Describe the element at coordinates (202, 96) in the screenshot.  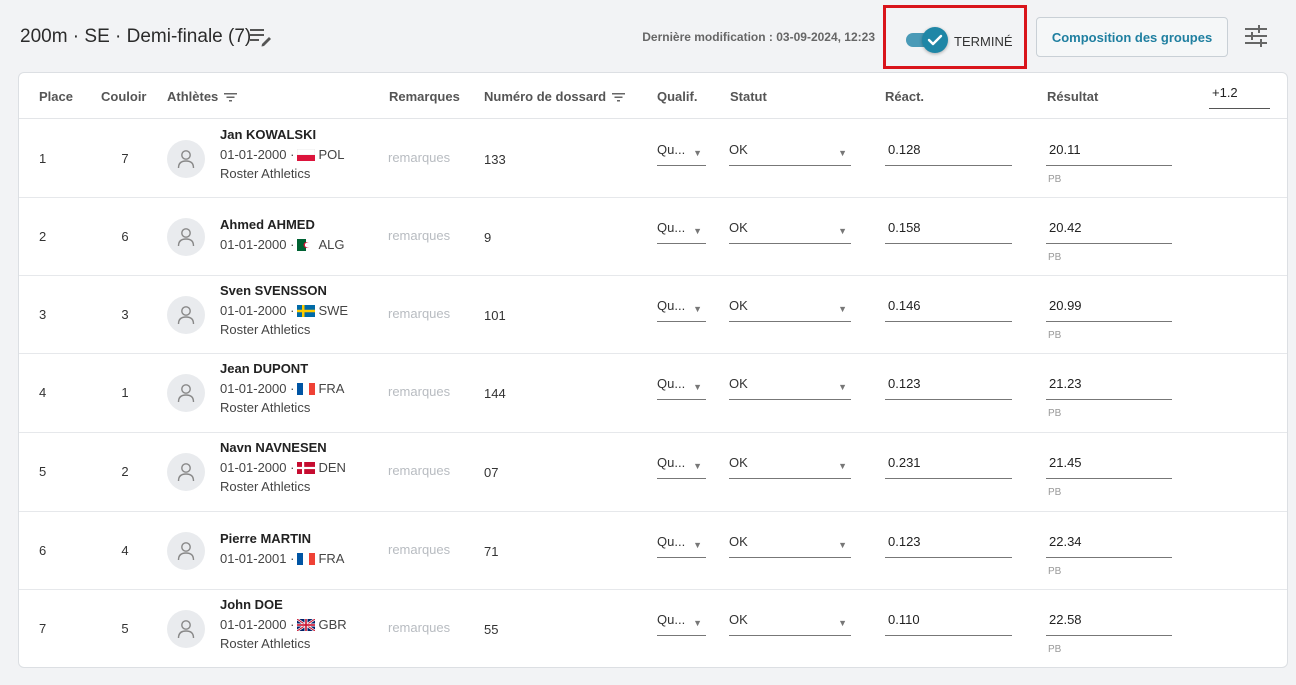
I see `col-athletes: Athlètes` at that location.